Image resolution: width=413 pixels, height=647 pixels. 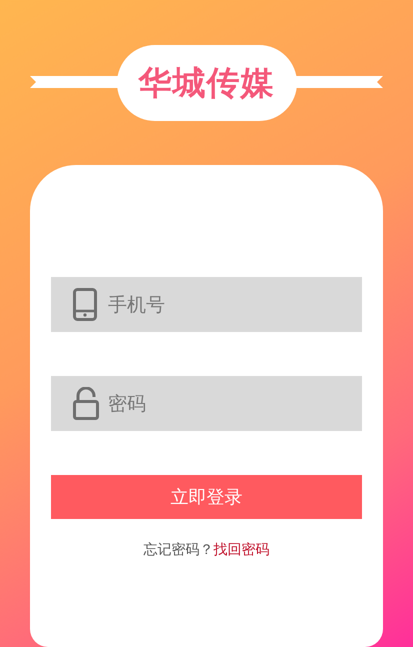 What do you see at coordinates (206, 403) in the screenshot?
I see `password-field: 密码` at bounding box center [206, 403].